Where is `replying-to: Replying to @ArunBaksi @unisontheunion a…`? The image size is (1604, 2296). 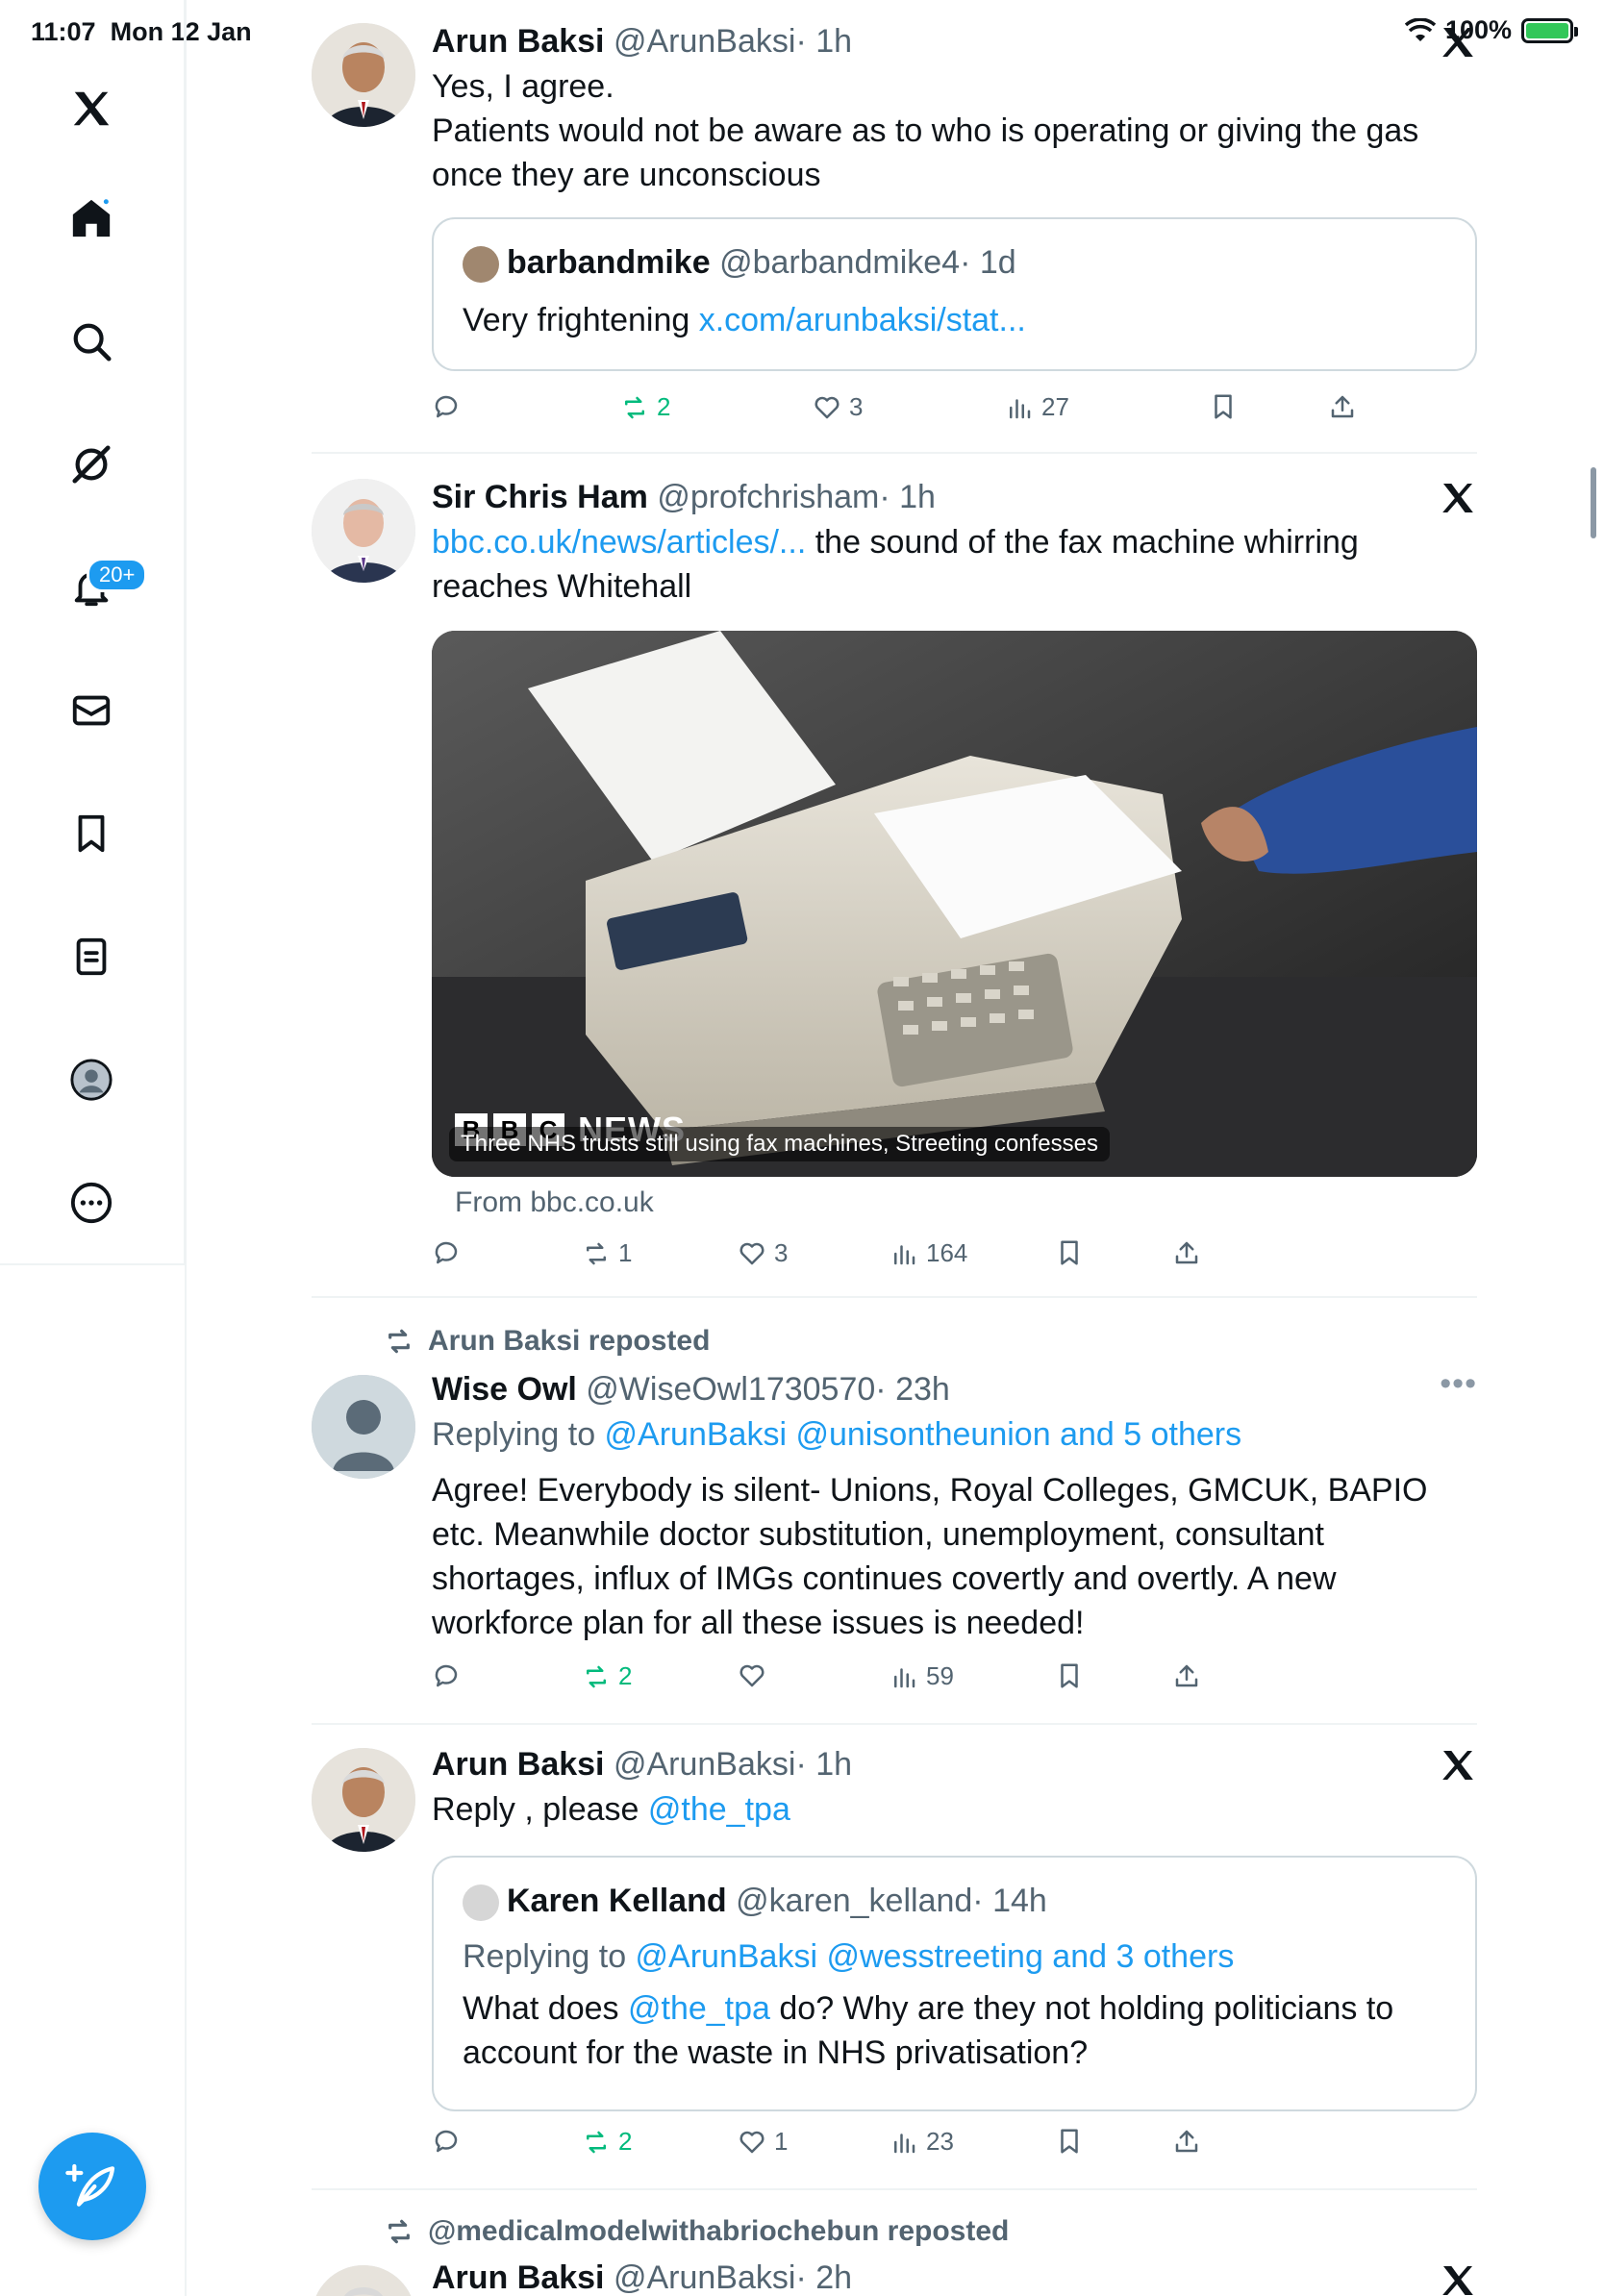 replying-to: Replying to @ArunBaksi @unisontheunion a… is located at coordinates (837, 1434).